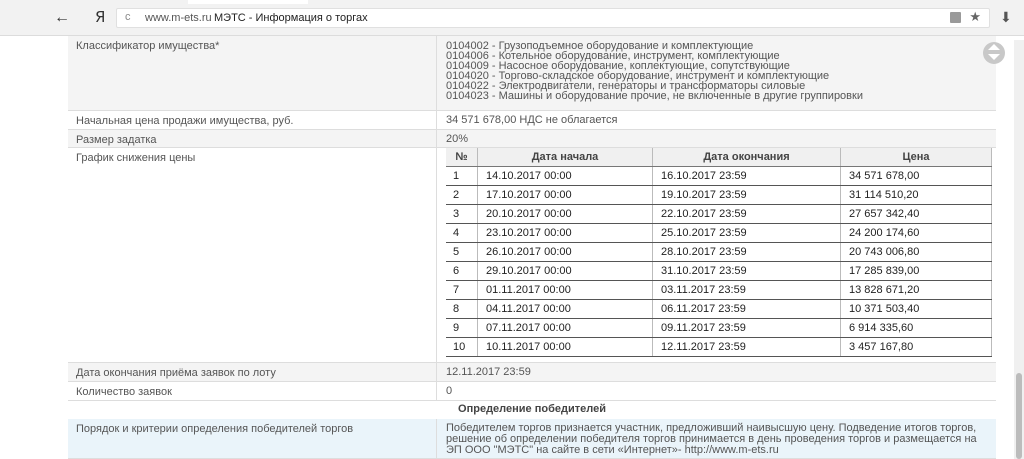  What do you see at coordinates (449, 391) in the screenshot?
I see `bids-count-value: 0` at bounding box center [449, 391].